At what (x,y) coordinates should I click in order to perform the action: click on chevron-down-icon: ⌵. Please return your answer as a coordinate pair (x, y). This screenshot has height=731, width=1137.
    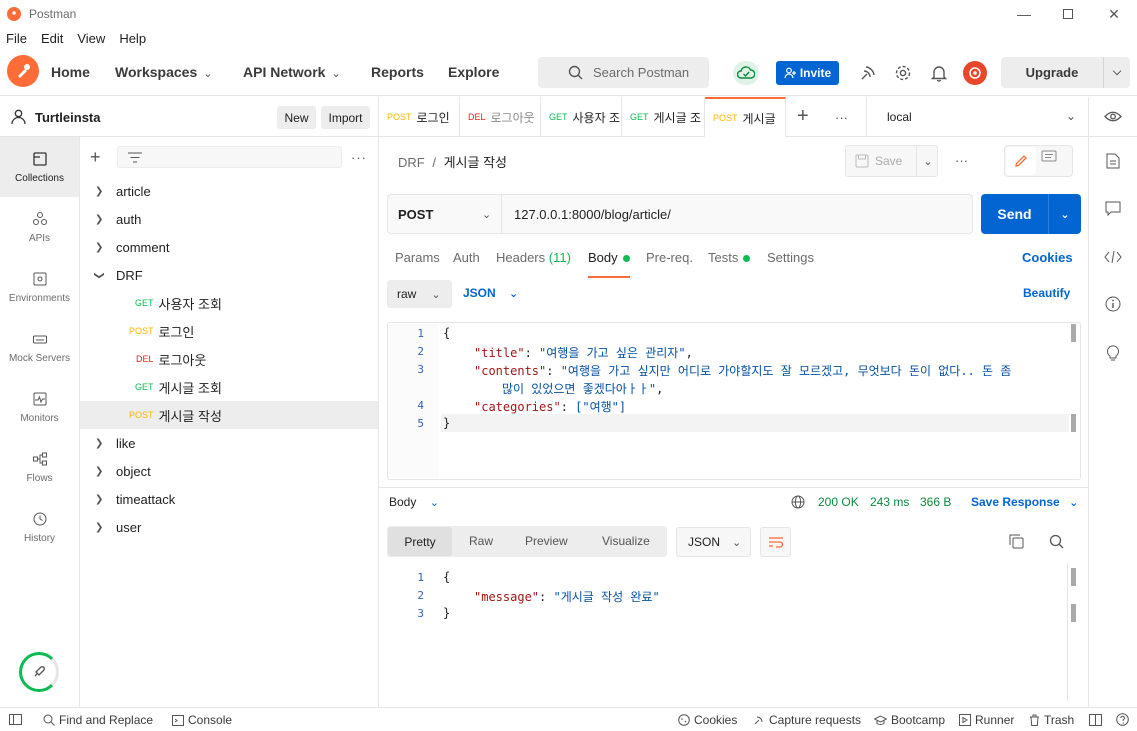
    Looking at the image, I should click on (1117, 72).